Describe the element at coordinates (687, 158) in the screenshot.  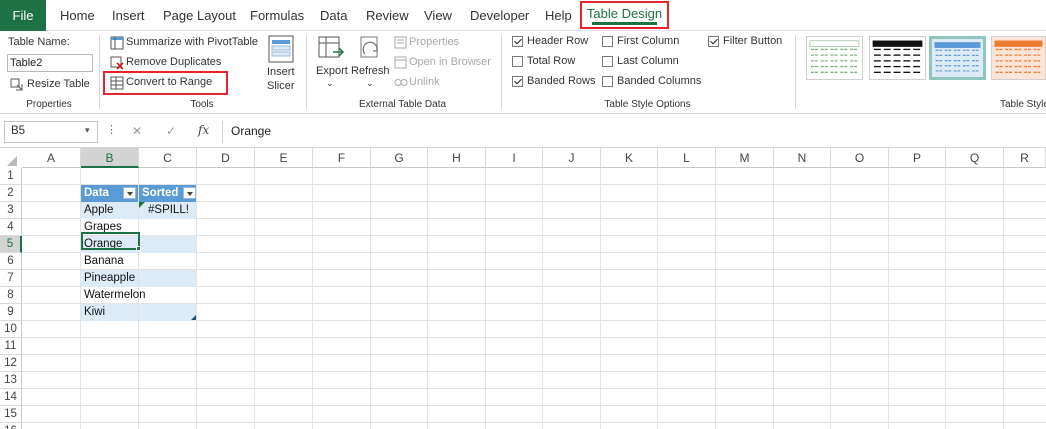
I see `column-header-l: L` at that location.